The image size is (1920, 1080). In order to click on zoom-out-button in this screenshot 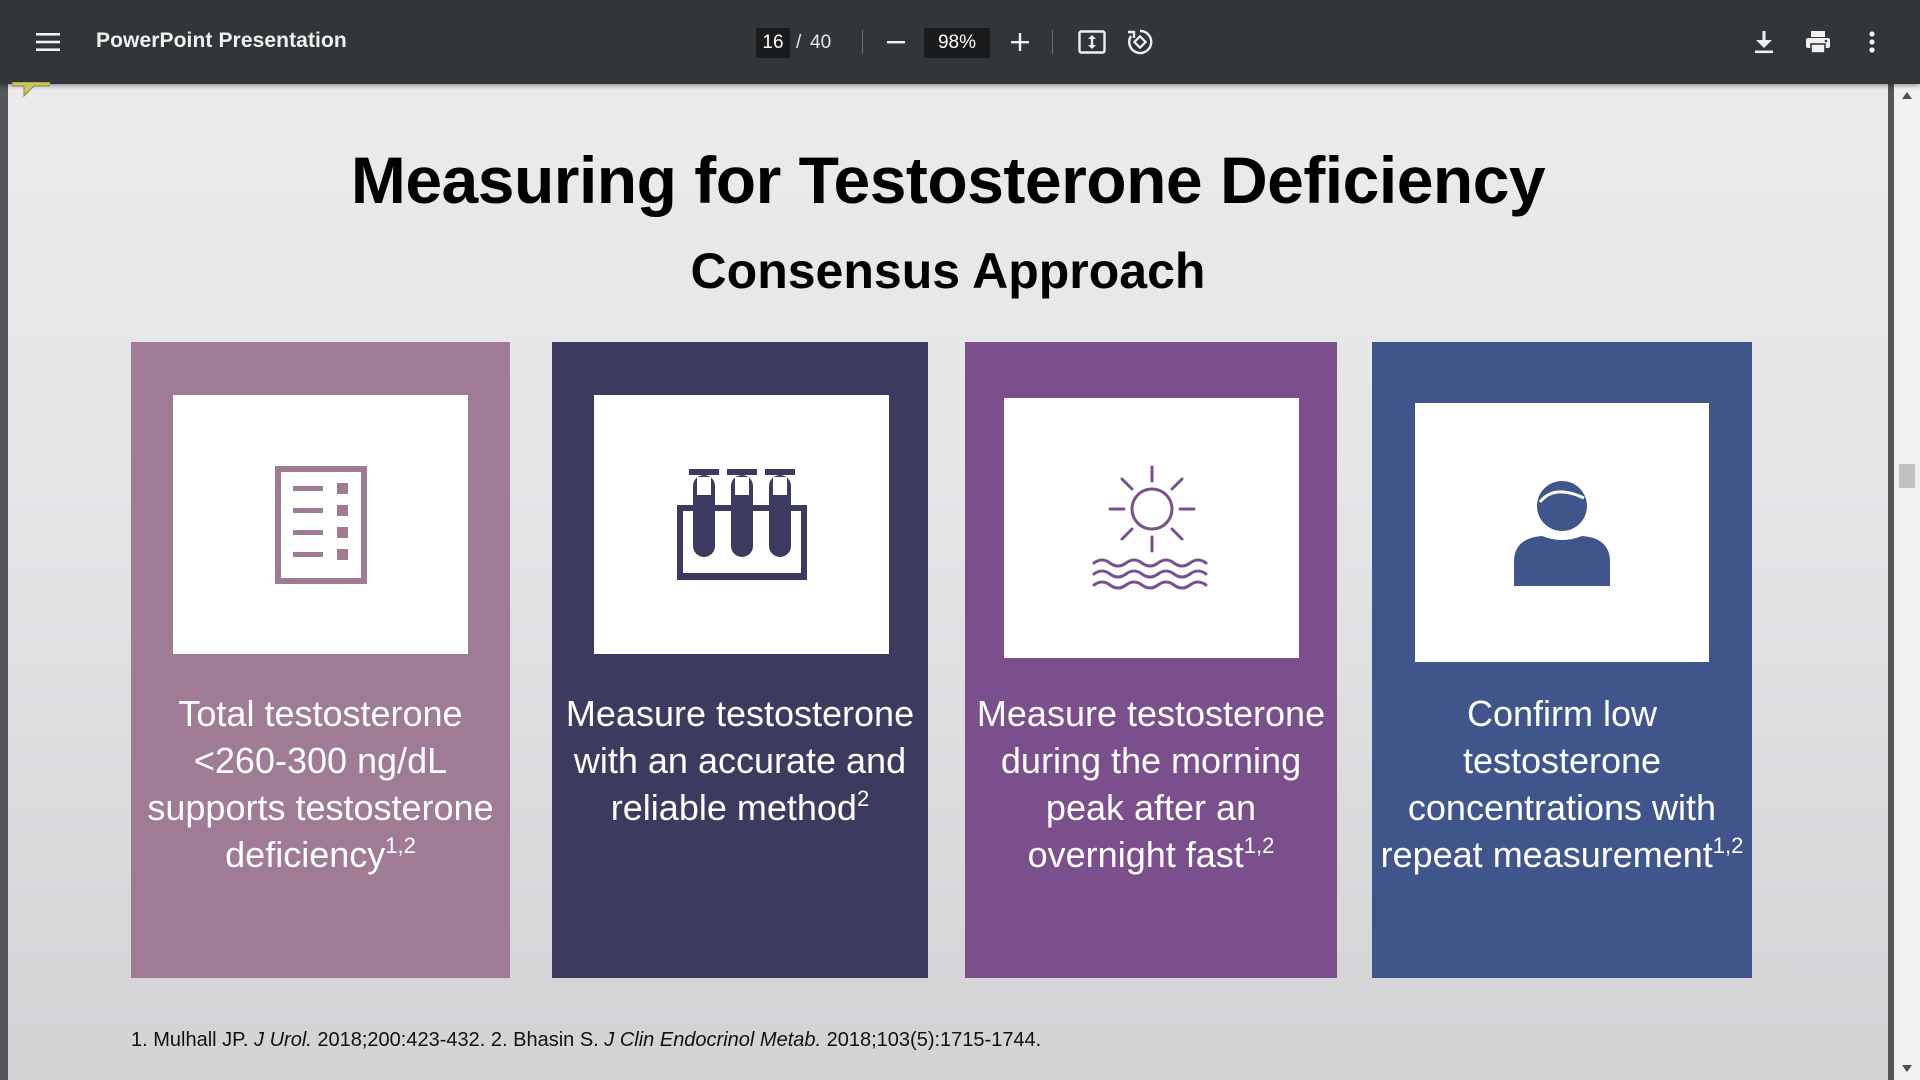, I will do `click(896, 42)`.